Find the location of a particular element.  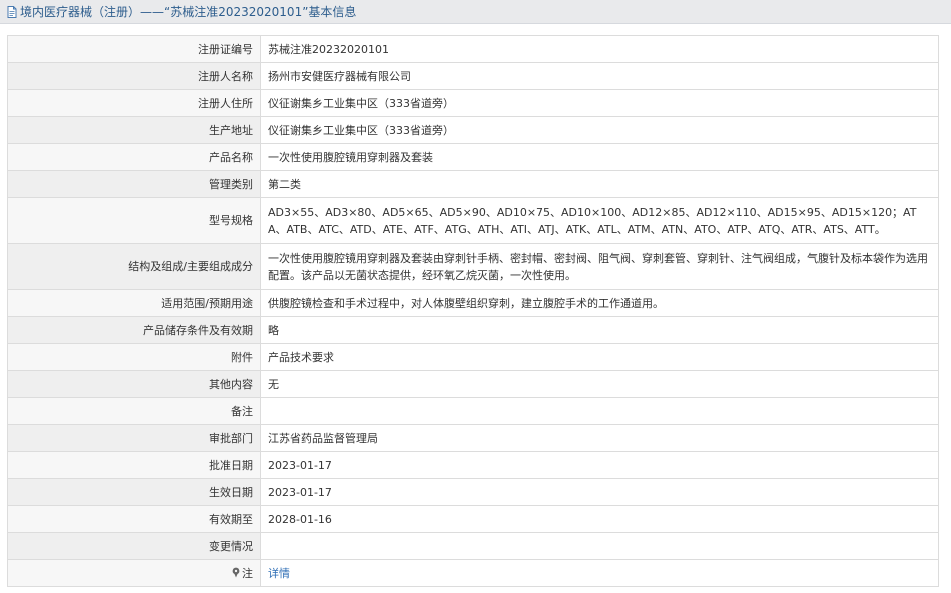

row-label: 注册人名称 is located at coordinates (134, 76).